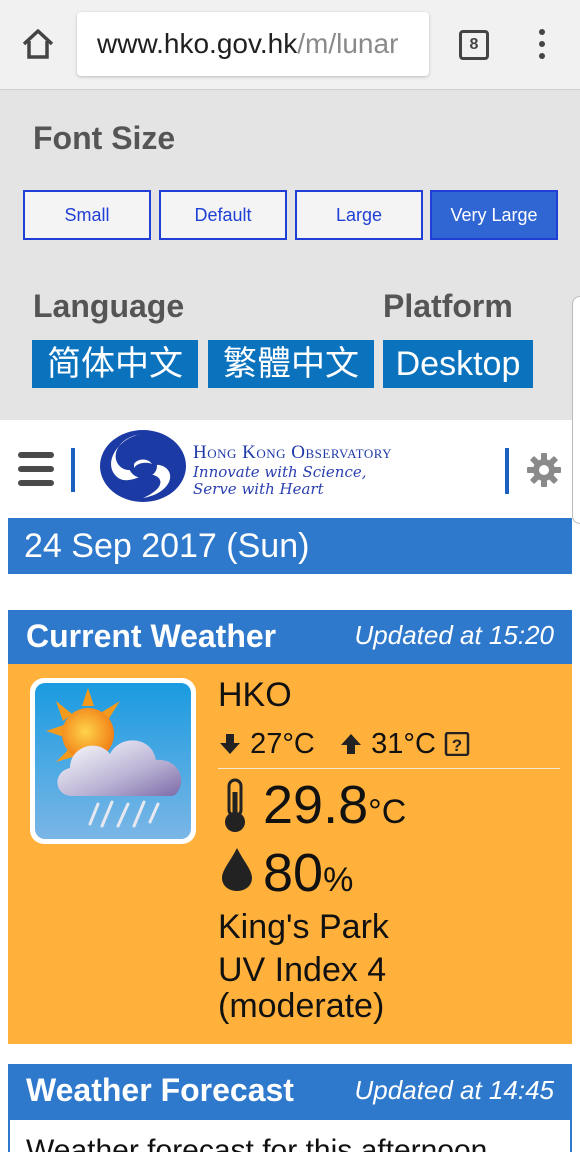 The image size is (580, 1152). Describe the element at coordinates (255, 695) in the screenshot. I see `station-name: HKO` at that location.